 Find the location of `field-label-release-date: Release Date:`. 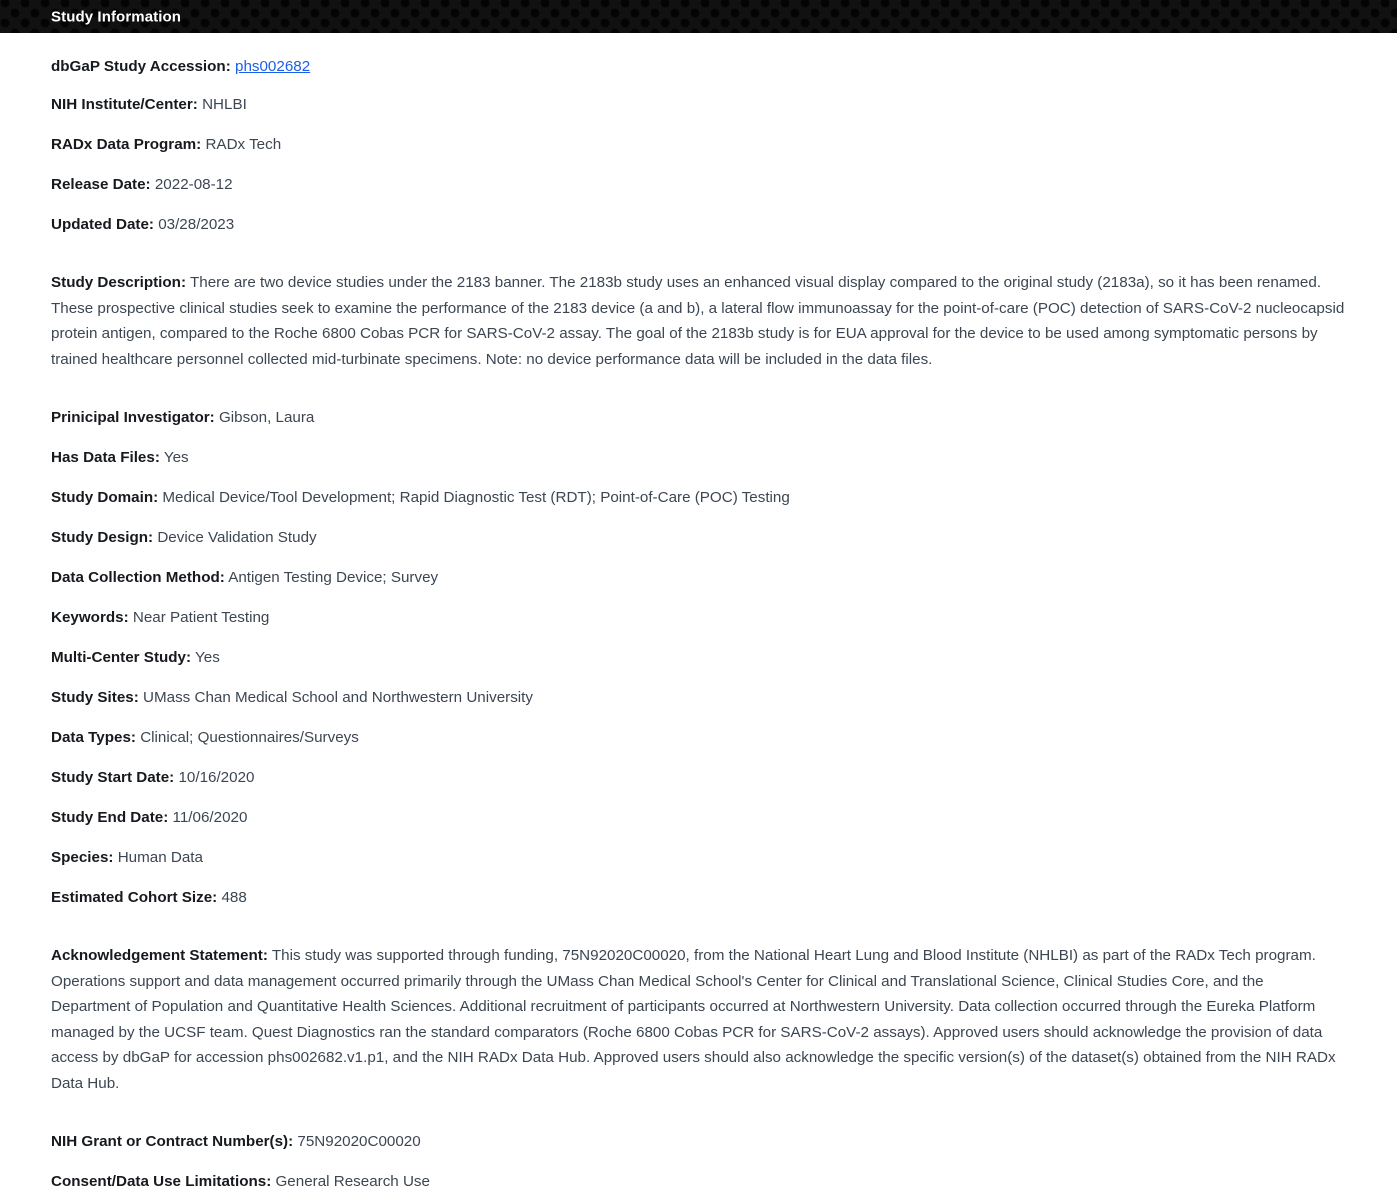

field-label-release-date: Release Date: is located at coordinates (101, 184).